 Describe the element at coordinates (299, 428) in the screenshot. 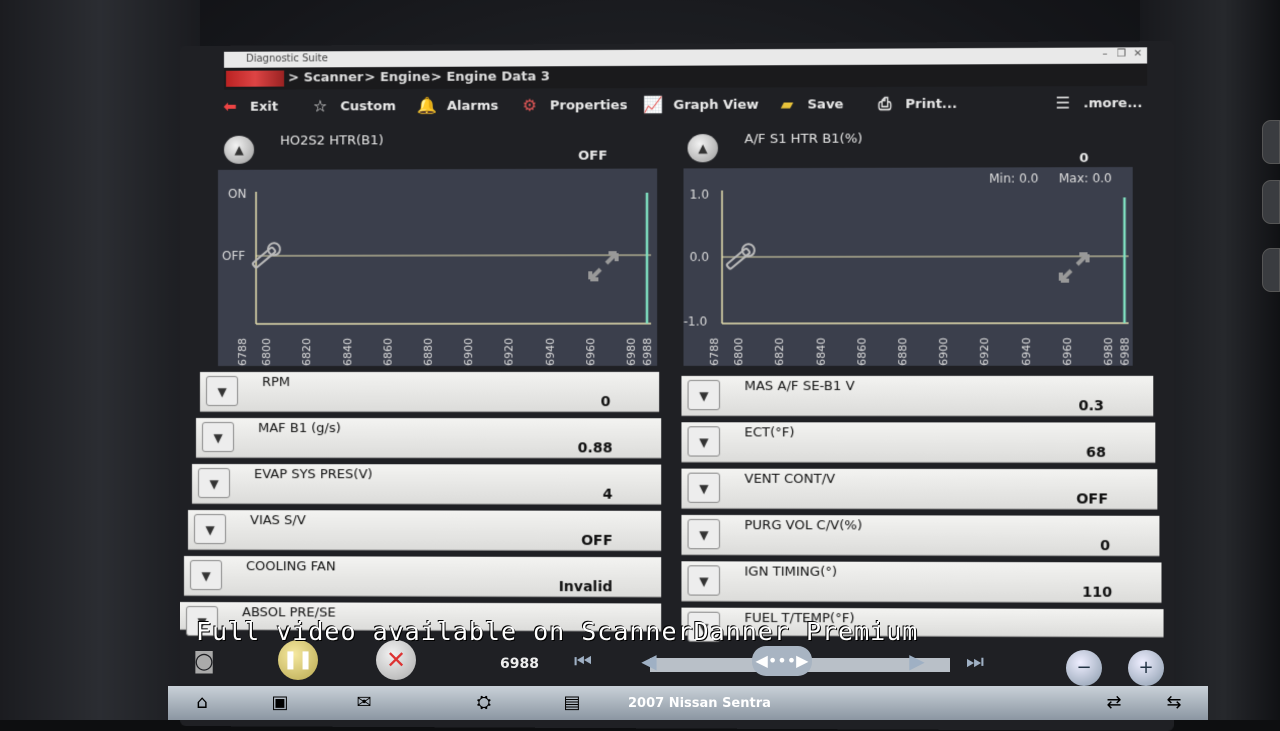

I see `data-row-label: MAF B1 (g/s)` at that location.